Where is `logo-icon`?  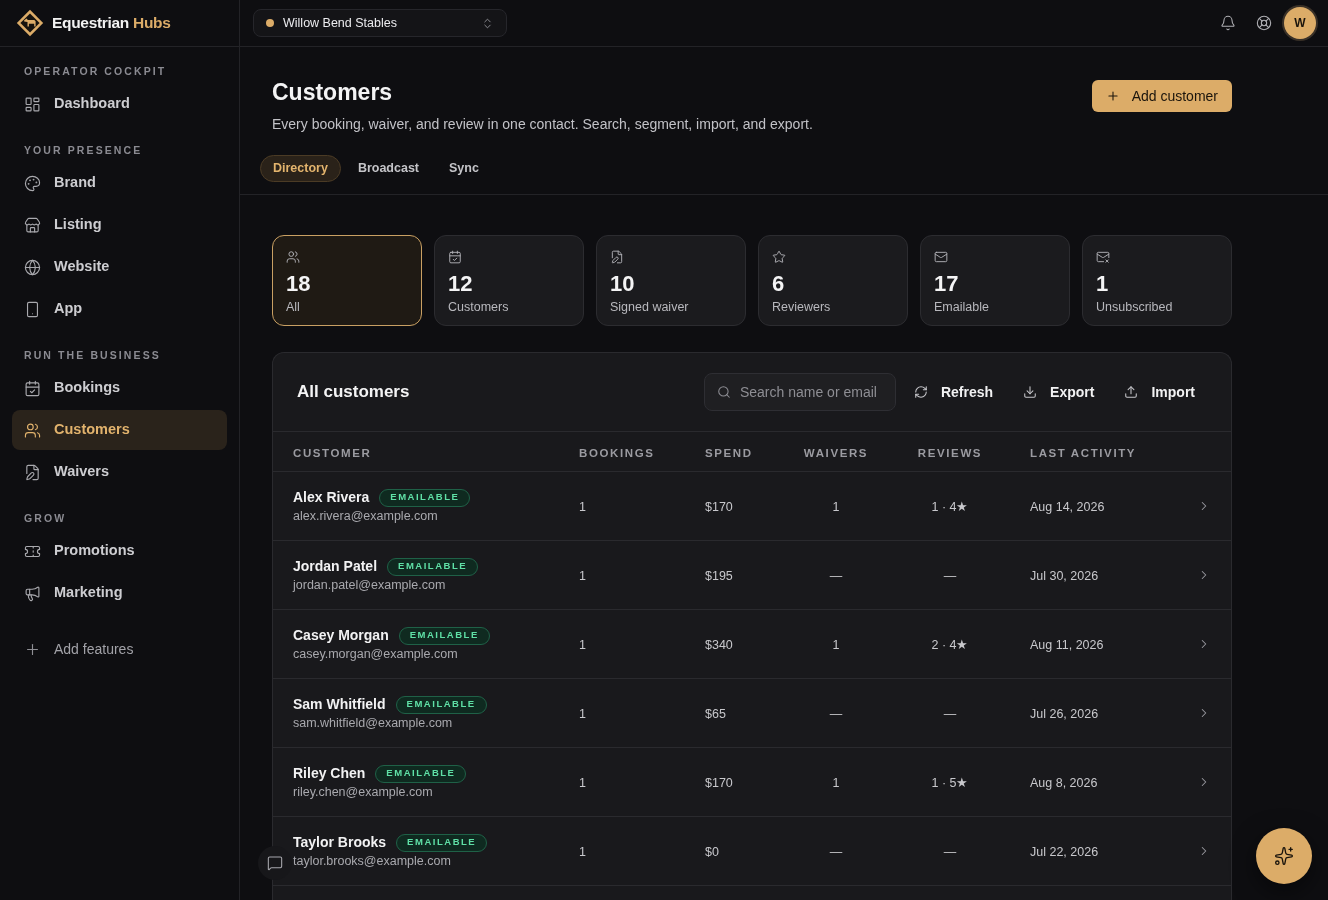
logo-icon is located at coordinates (30, 23).